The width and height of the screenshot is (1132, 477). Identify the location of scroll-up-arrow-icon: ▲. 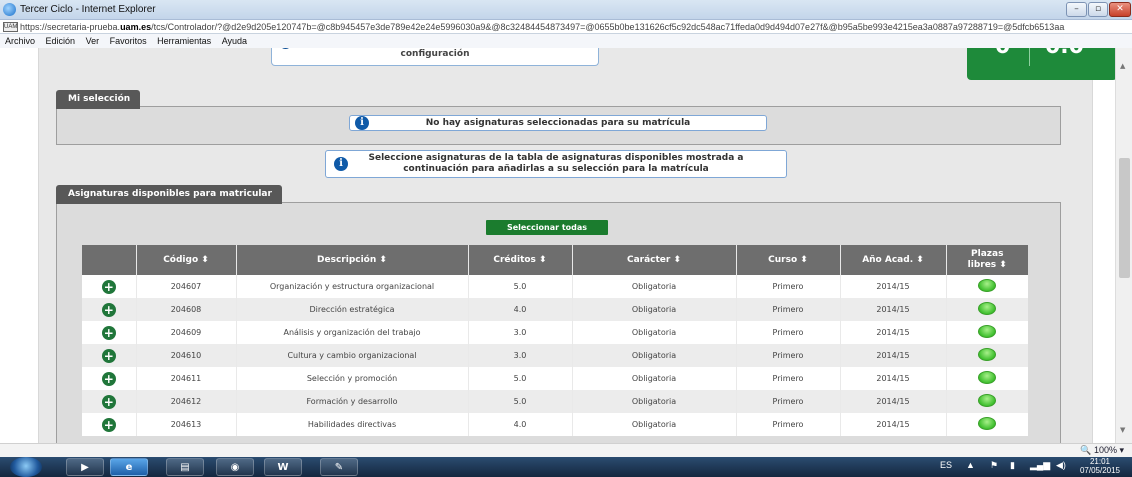
(1122, 66).